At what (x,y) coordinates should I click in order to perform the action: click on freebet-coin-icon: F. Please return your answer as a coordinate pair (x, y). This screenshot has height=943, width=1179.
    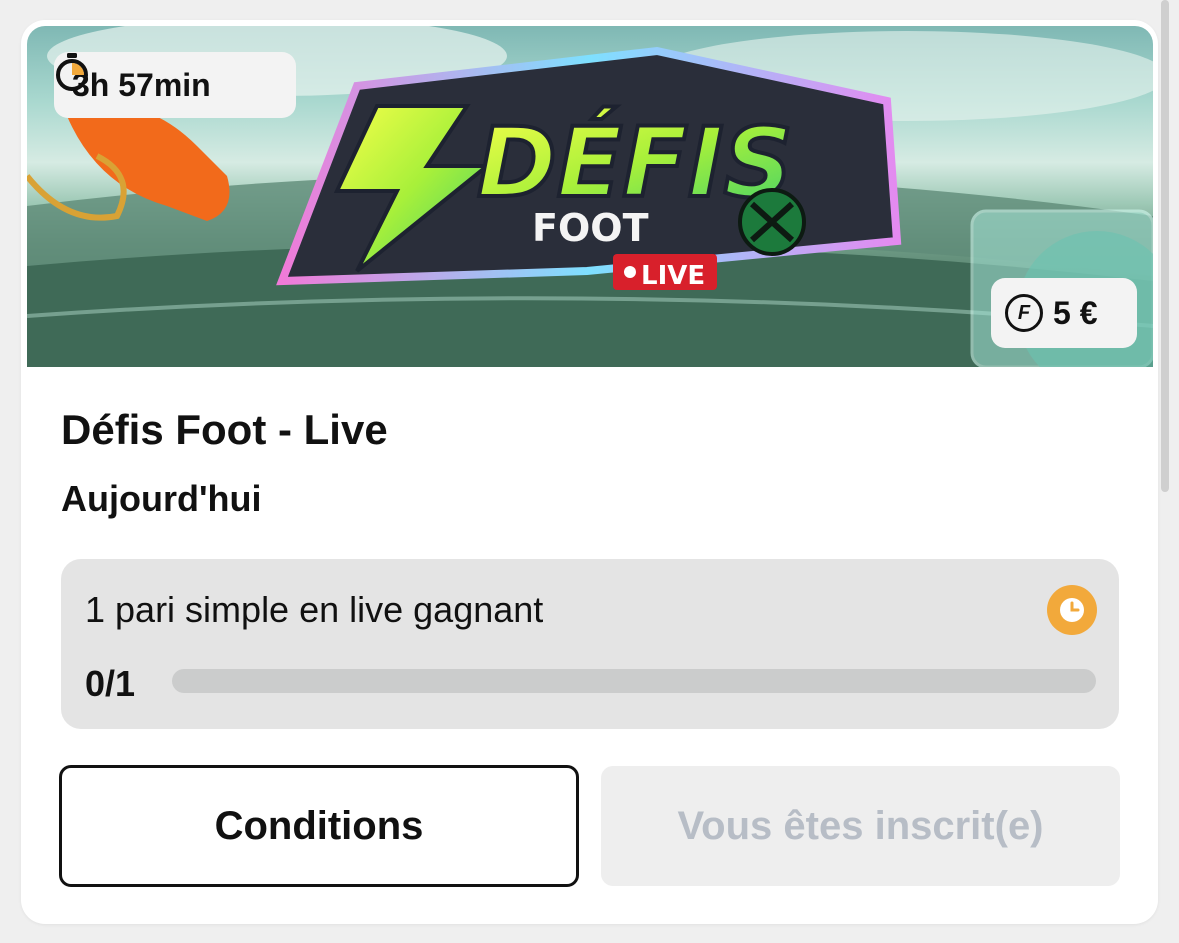
    Looking at the image, I should click on (1024, 313).